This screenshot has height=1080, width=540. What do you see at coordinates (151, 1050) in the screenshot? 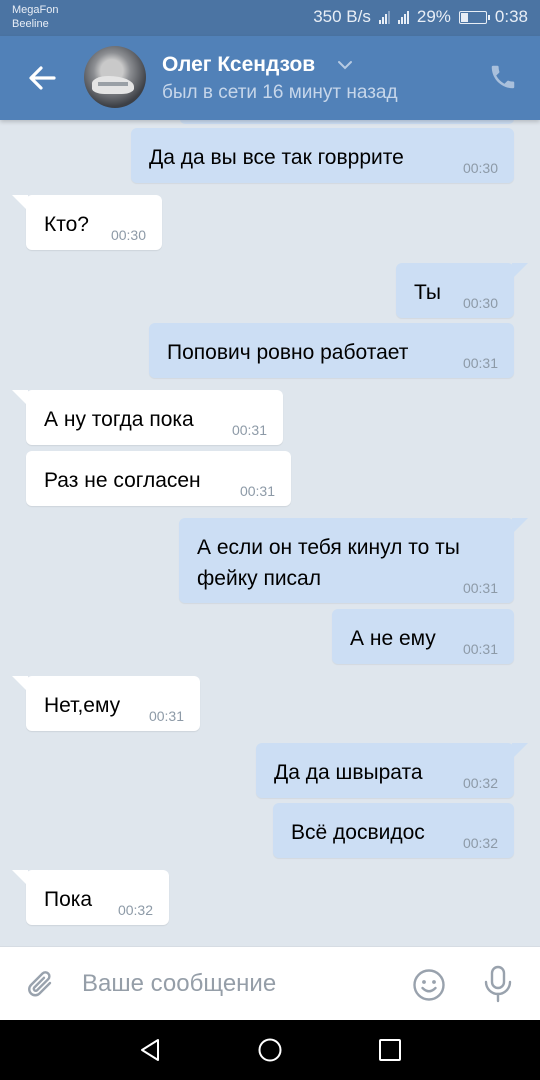
I see `triangle-back-icon` at bounding box center [151, 1050].